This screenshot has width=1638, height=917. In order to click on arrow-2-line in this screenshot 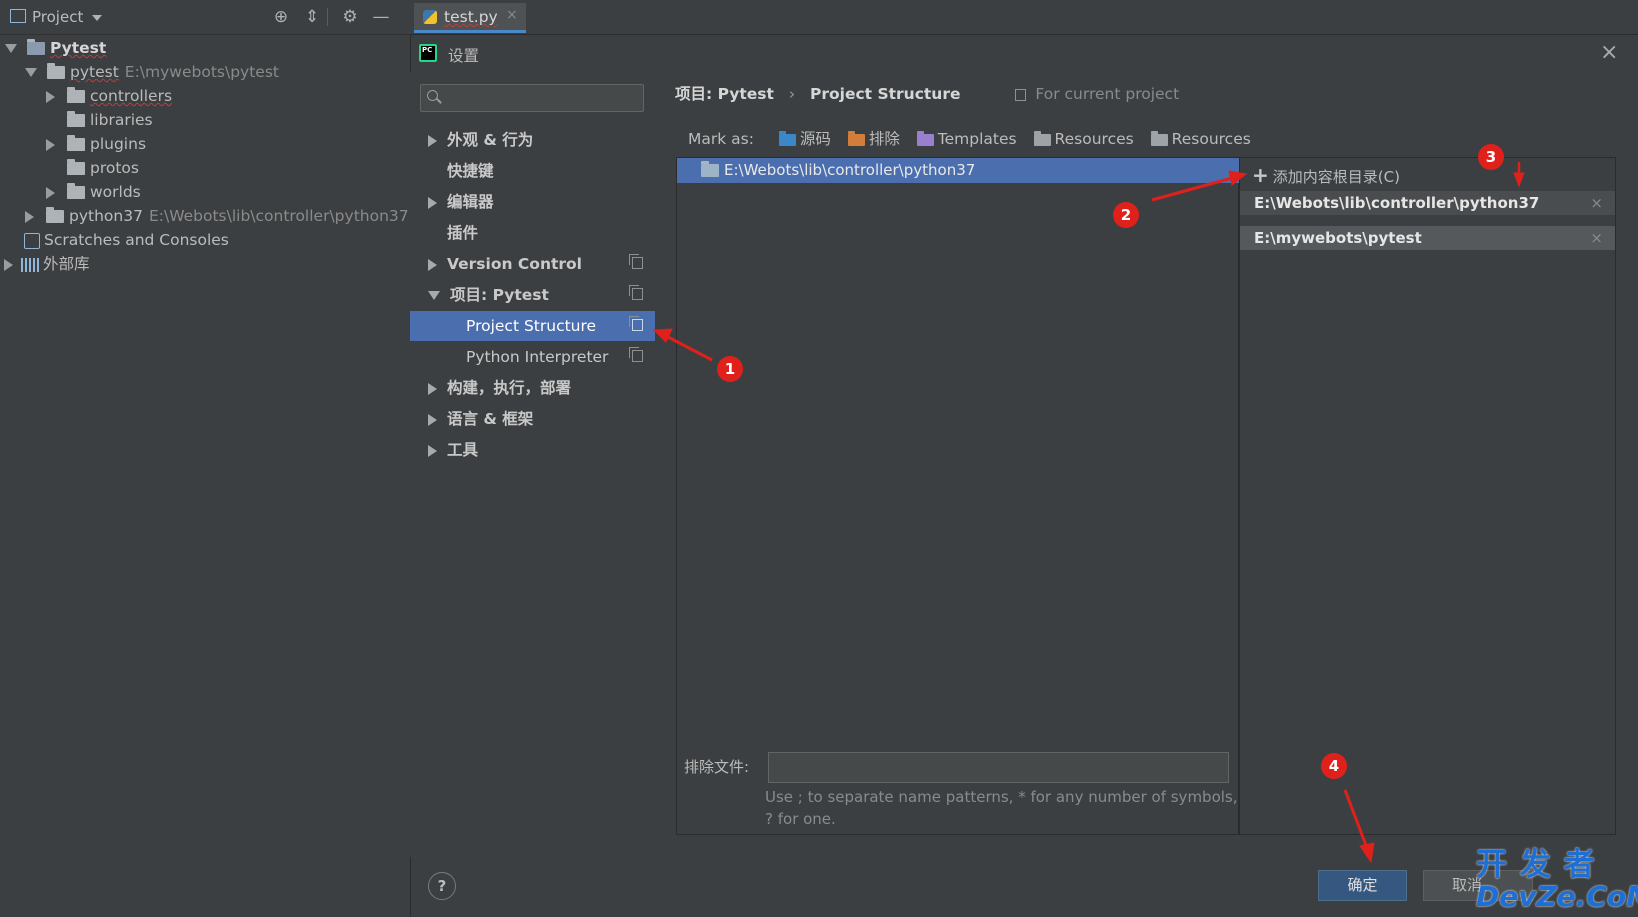, I will do `click(1192, 189)`.